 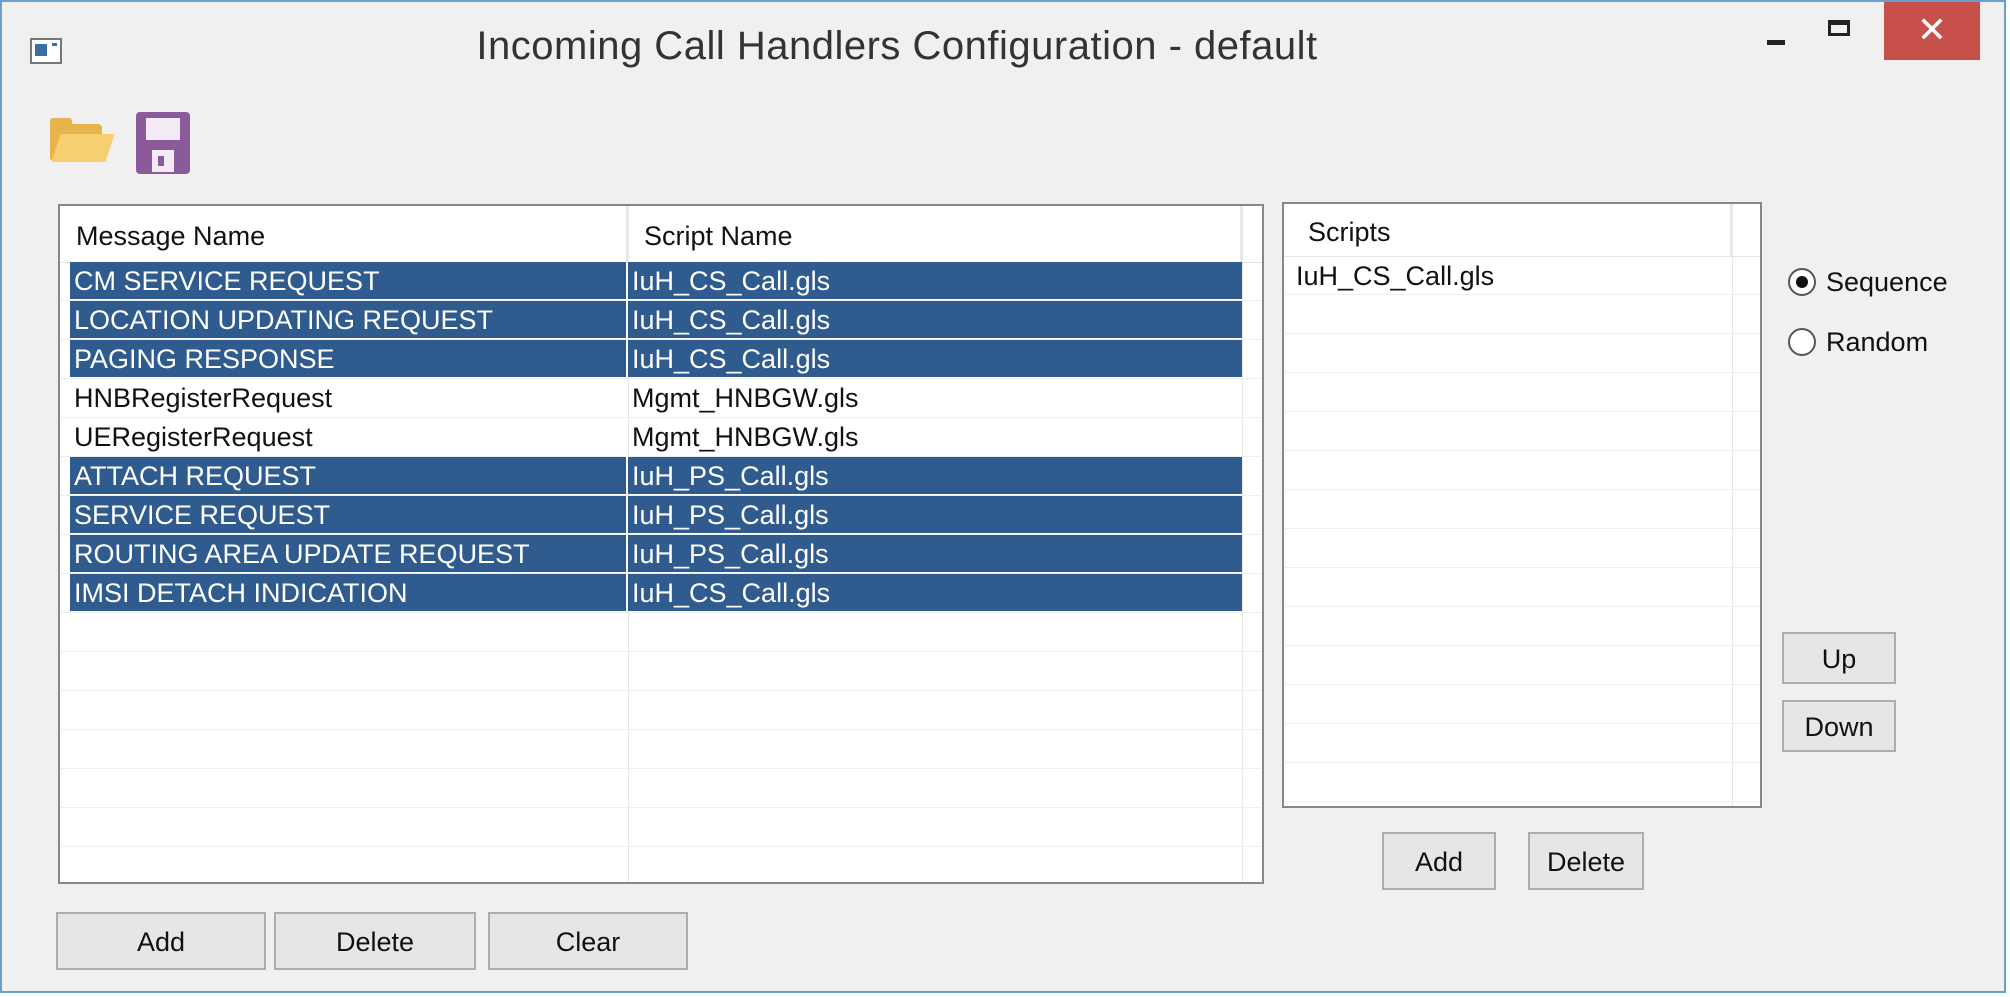 I want to click on cell-message-name: UERegisterRequest, so click(x=348, y=436).